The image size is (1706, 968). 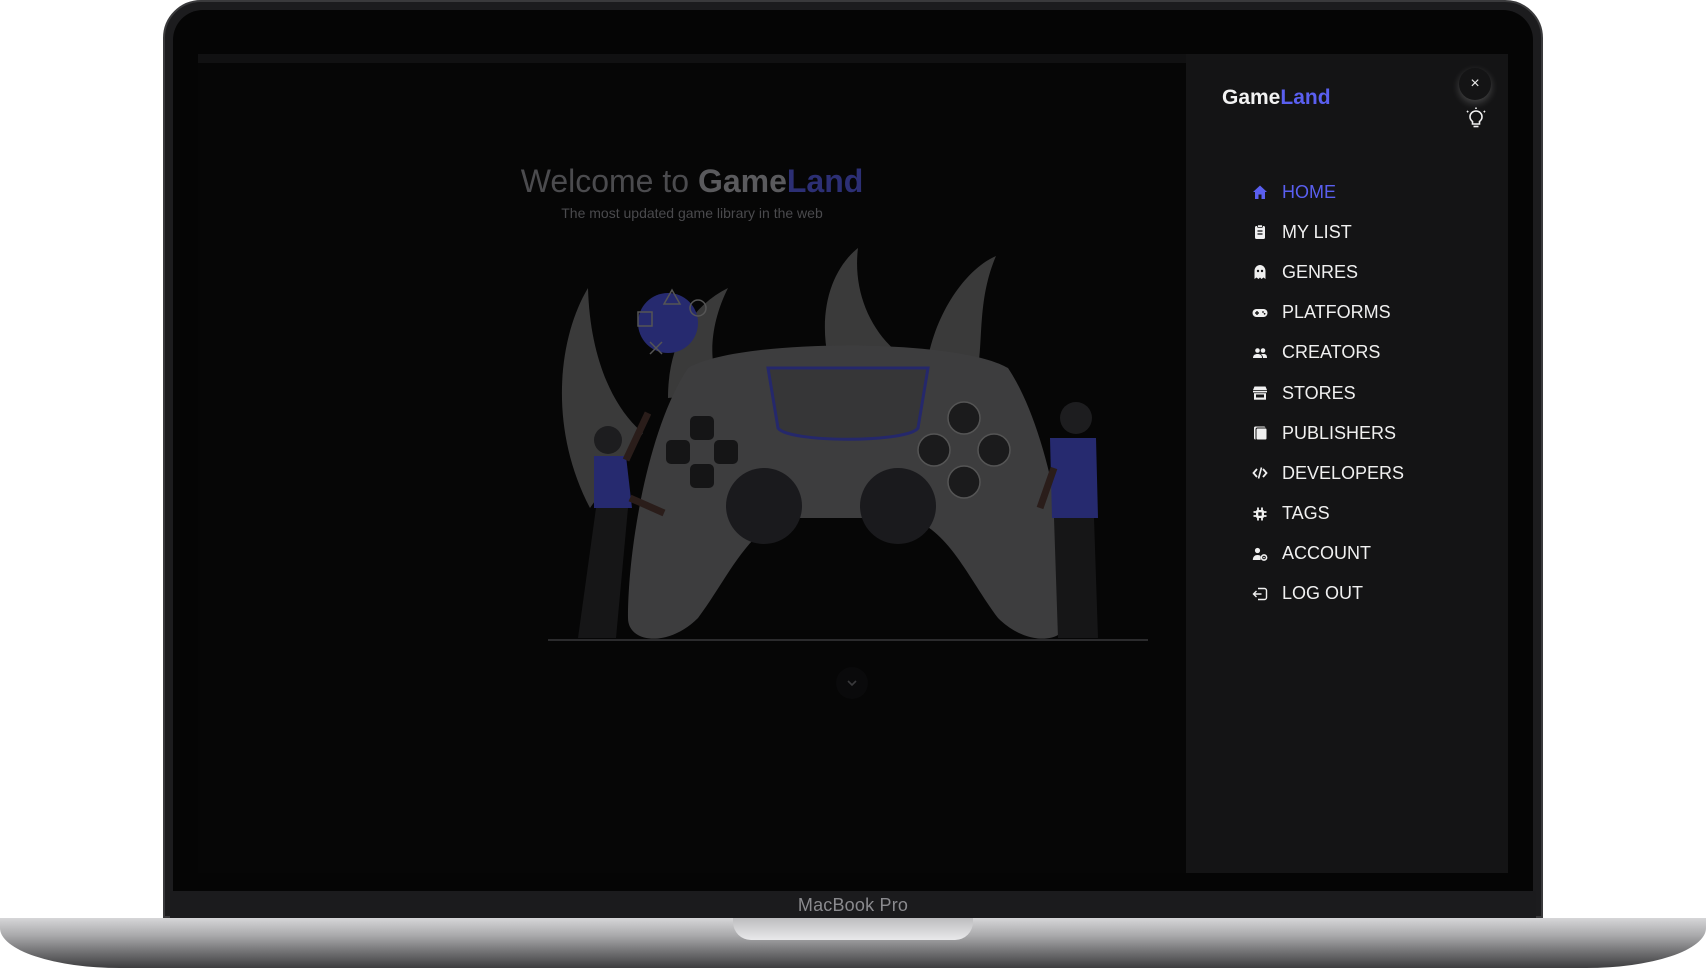 What do you see at coordinates (848, 444) in the screenshot?
I see `controller-illustration` at bounding box center [848, 444].